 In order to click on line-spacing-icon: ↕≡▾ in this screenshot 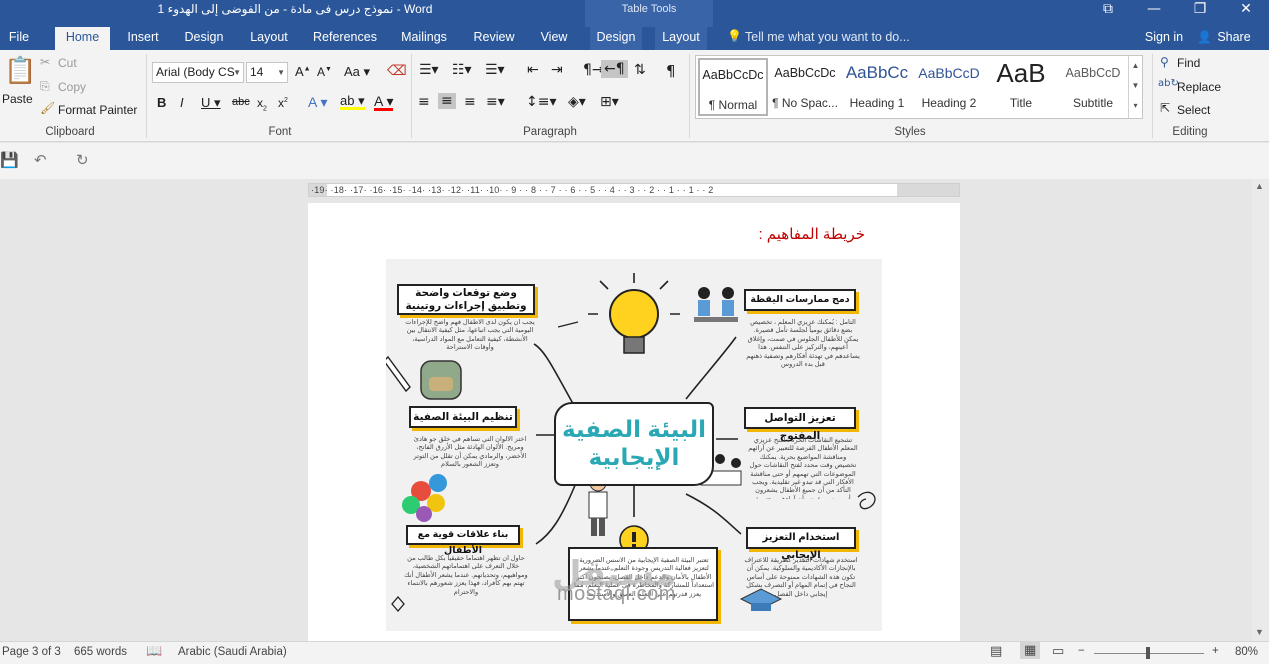, I will do `click(541, 102)`.